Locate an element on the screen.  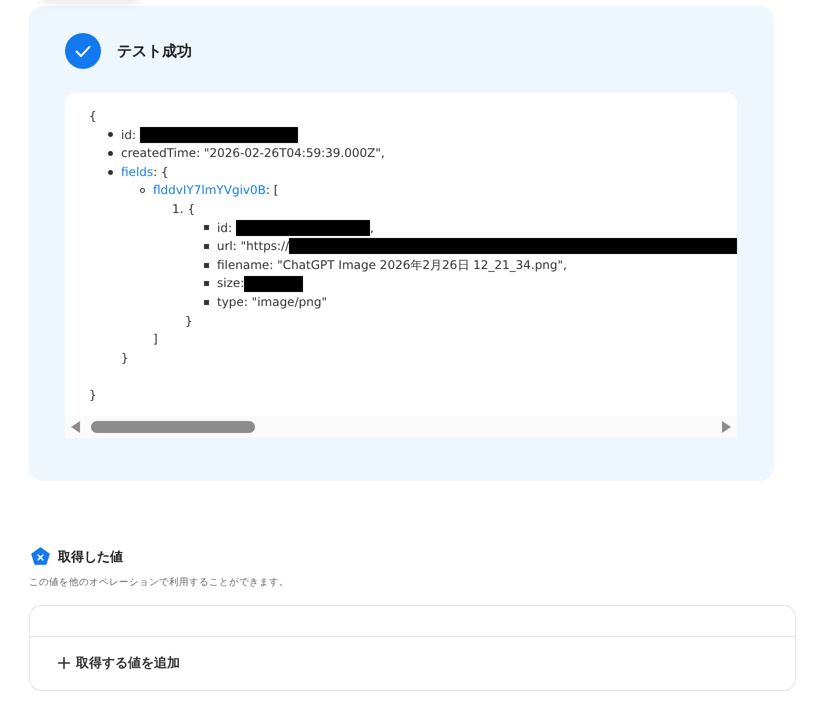
check-icon is located at coordinates (83, 51).